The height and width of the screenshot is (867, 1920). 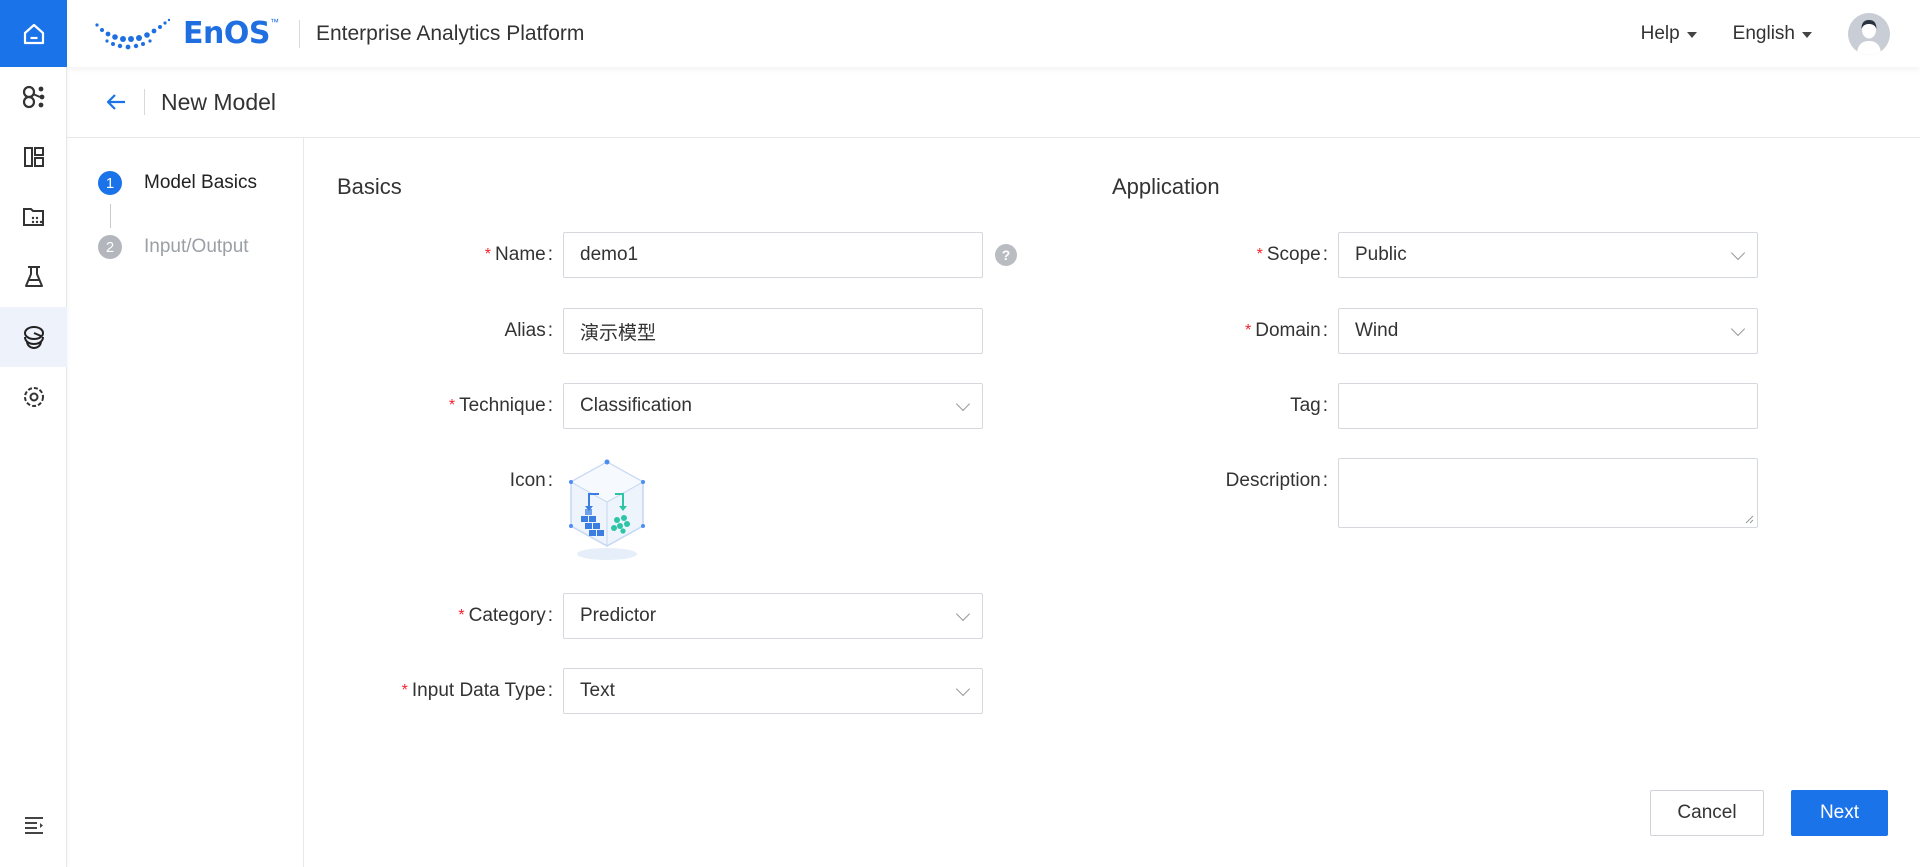 What do you see at coordinates (1660, 33) in the screenshot?
I see `help-menu-label: Help` at bounding box center [1660, 33].